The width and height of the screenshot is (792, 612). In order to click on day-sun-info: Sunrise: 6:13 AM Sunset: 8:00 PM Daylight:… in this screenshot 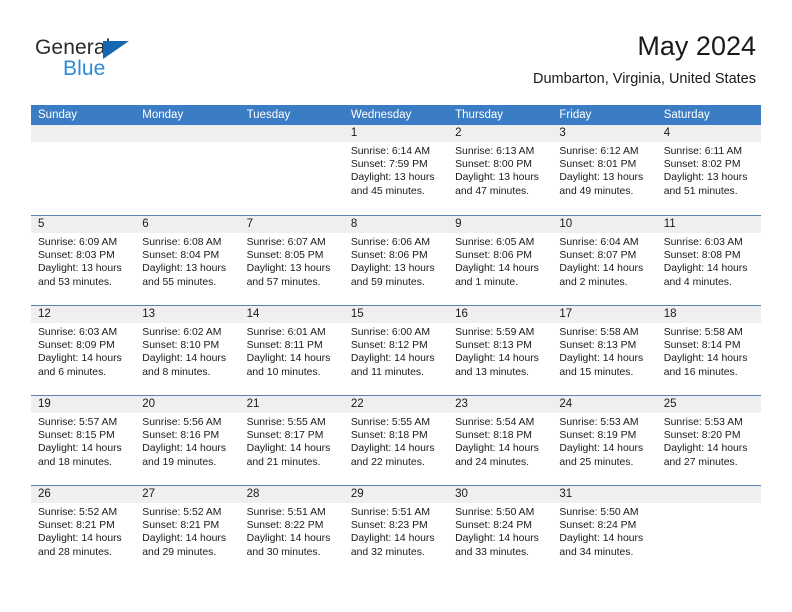, I will do `click(500, 170)`.